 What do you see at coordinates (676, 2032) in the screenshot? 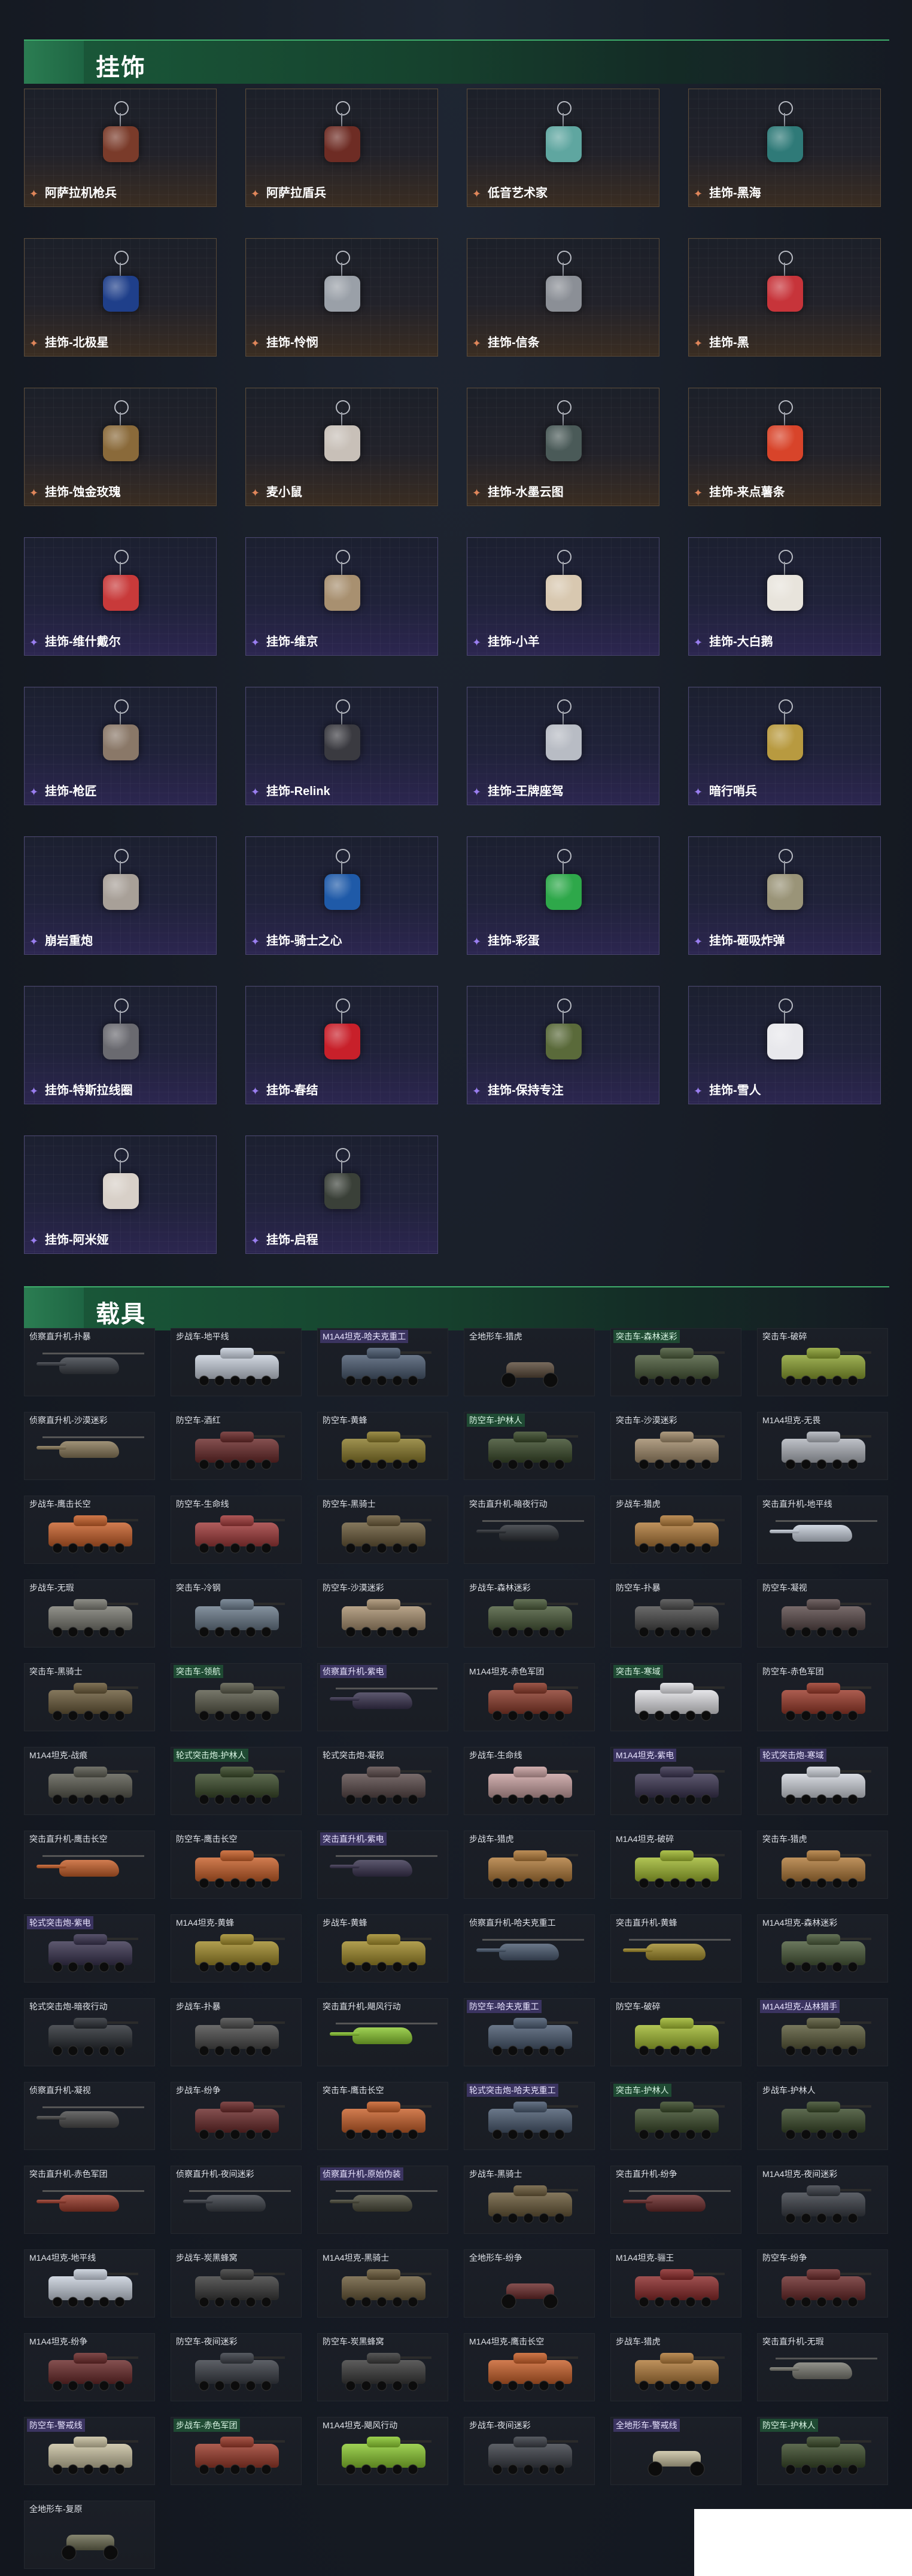
I see `vehicle-card: 防空车-破碎` at bounding box center [676, 2032].